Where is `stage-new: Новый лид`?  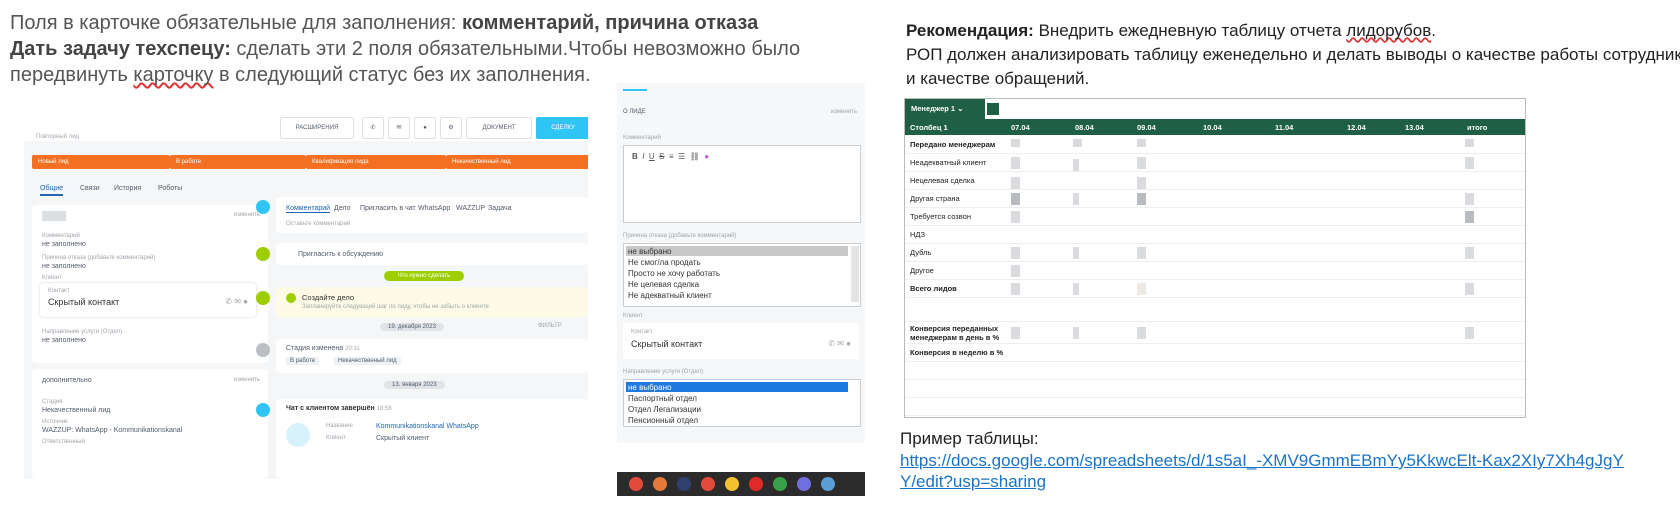 stage-new: Новый лид is located at coordinates (101, 162).